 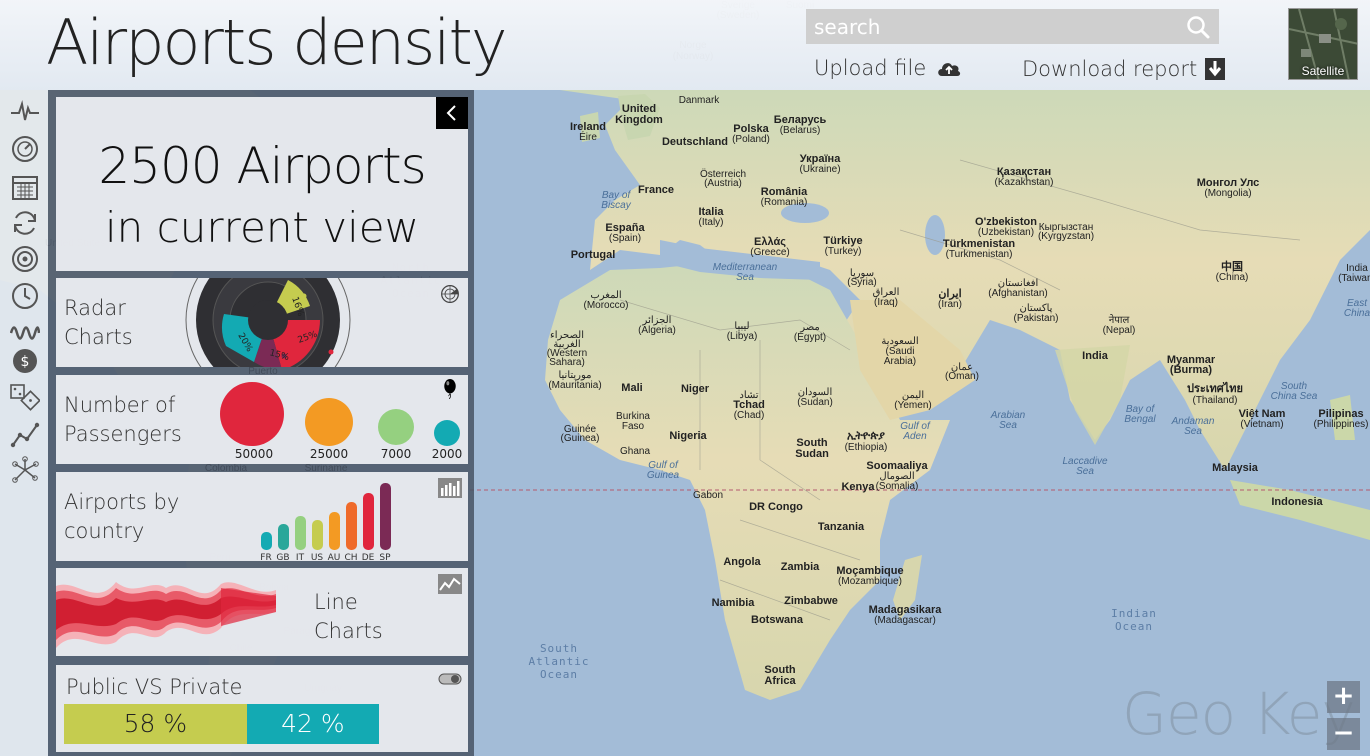 I want to click on passengers-title-line1: Number of, so click(x=120, y=405).